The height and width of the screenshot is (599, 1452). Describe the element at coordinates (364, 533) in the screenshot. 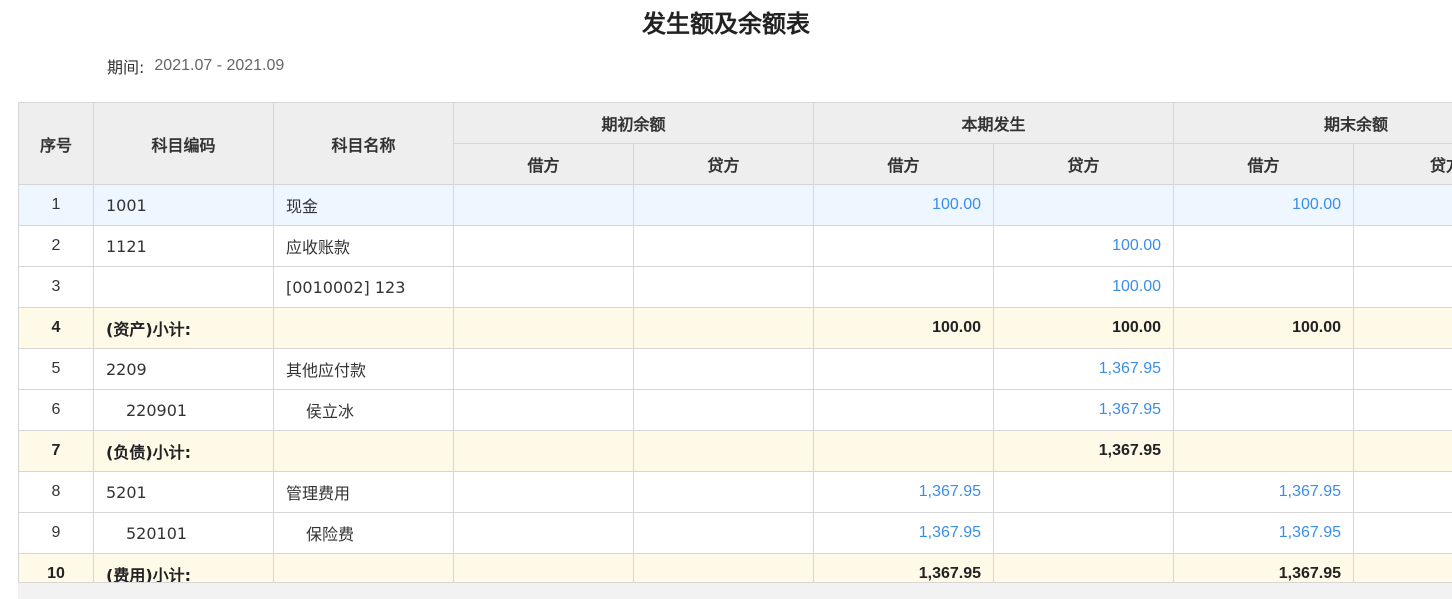

I see `cell-account-name: 保险费` at that location.